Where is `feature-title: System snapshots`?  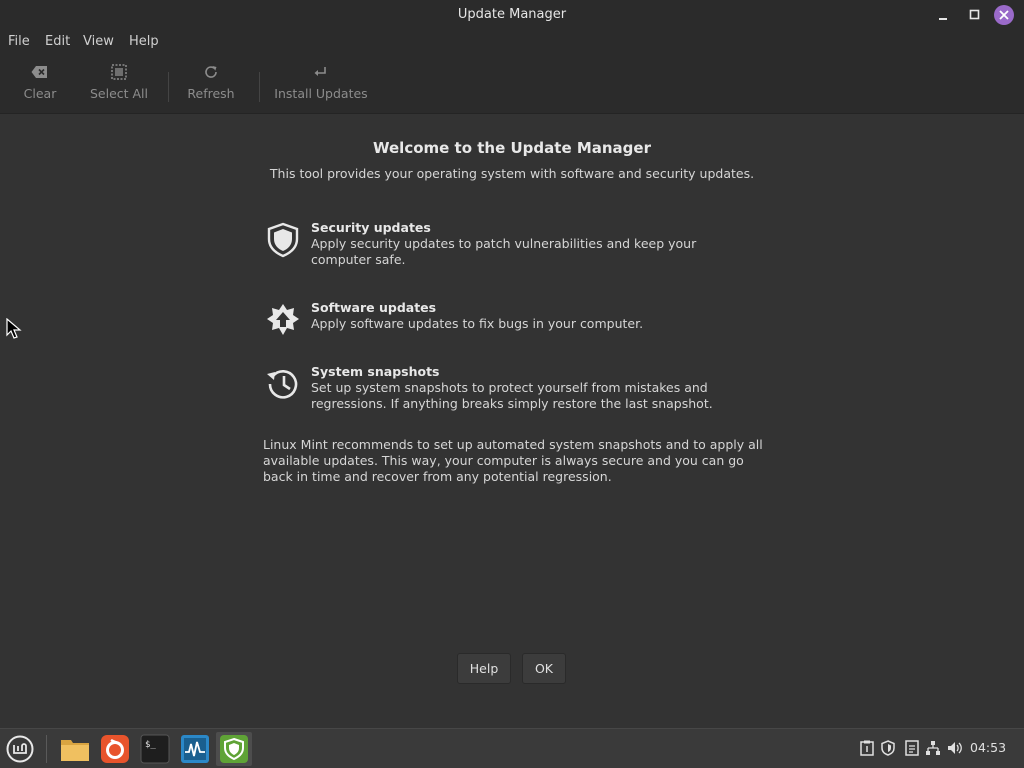
feature-title: System snapshots is located at coordinates (375, 371).